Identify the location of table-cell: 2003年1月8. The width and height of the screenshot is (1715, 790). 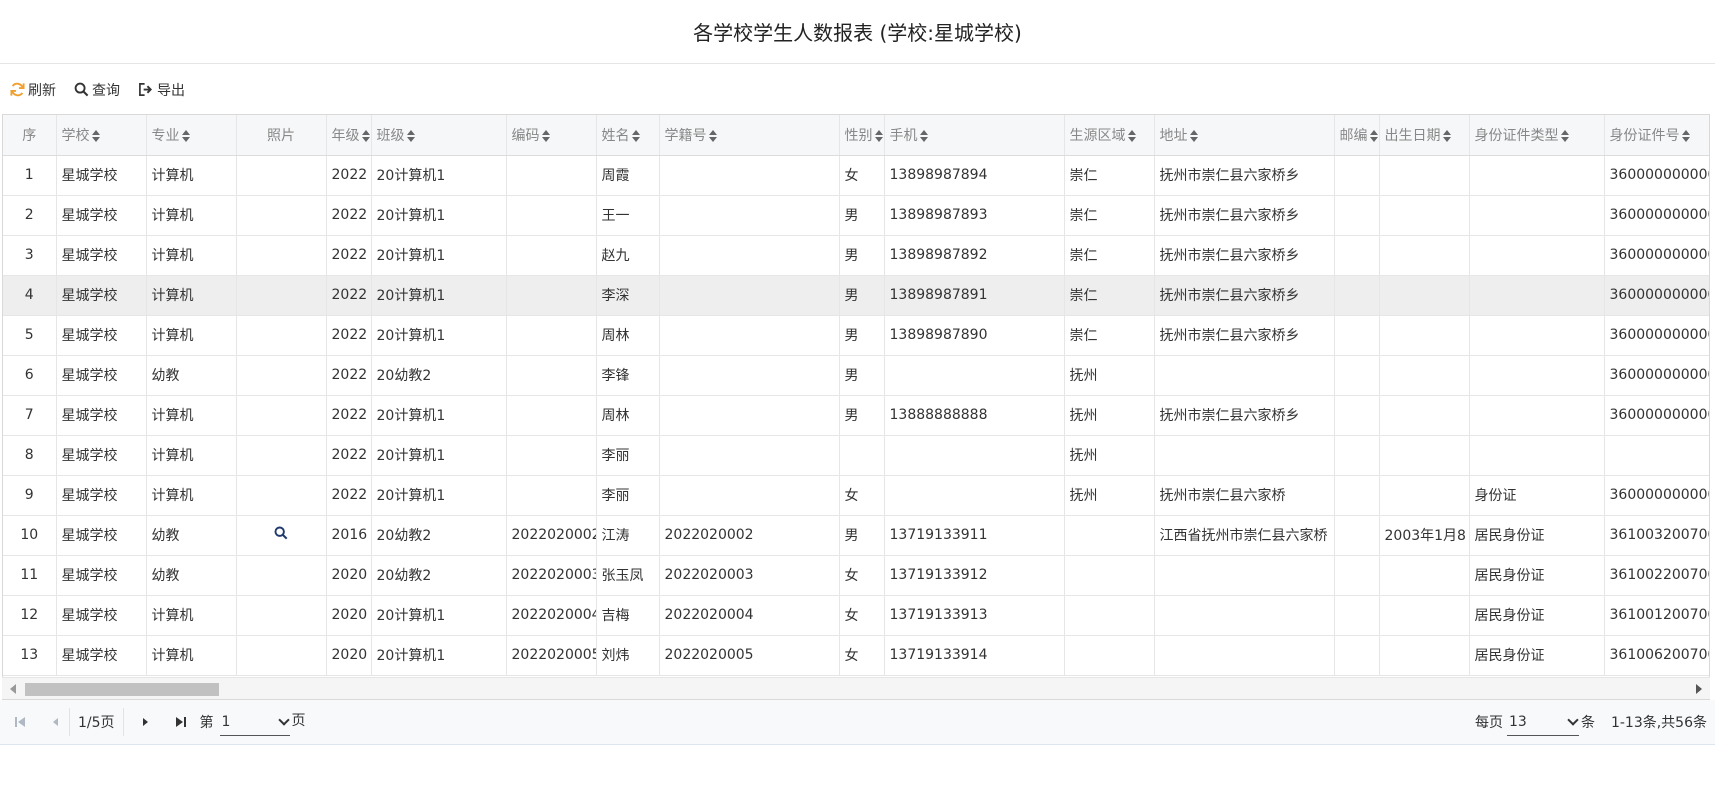
(1424, 535).